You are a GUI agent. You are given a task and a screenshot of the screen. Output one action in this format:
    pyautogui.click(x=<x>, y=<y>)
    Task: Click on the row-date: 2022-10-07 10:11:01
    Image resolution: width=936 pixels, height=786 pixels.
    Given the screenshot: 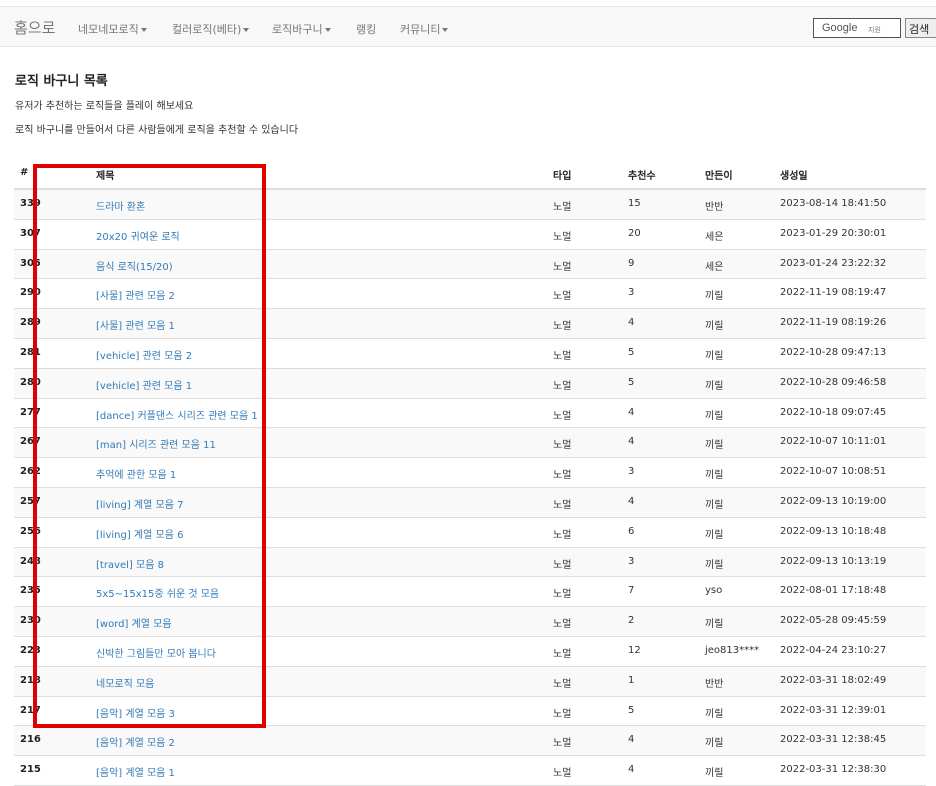 What is the action you would take?
    pyautogui.click(x=833, y=442)
    